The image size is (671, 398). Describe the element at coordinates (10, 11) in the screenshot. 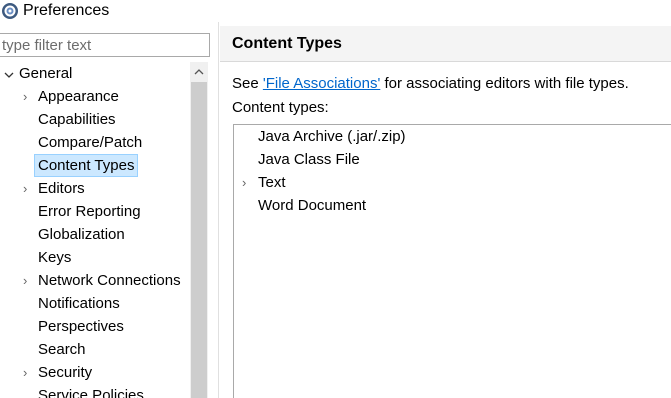

I see `preferences-gear-icon` at that location.